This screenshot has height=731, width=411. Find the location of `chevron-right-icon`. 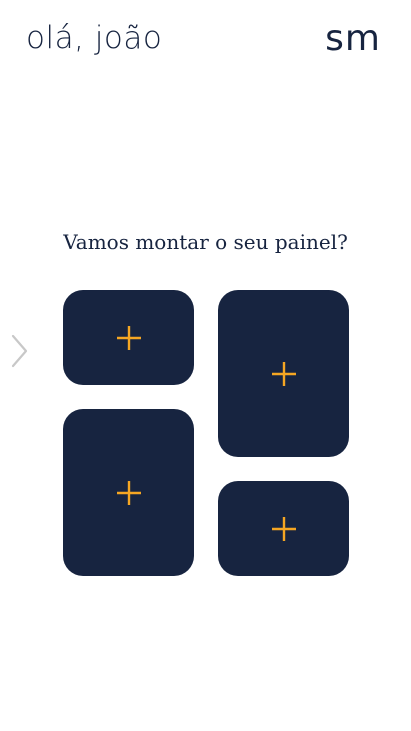

chevron-right-icon is located at coordinates (20, 351).